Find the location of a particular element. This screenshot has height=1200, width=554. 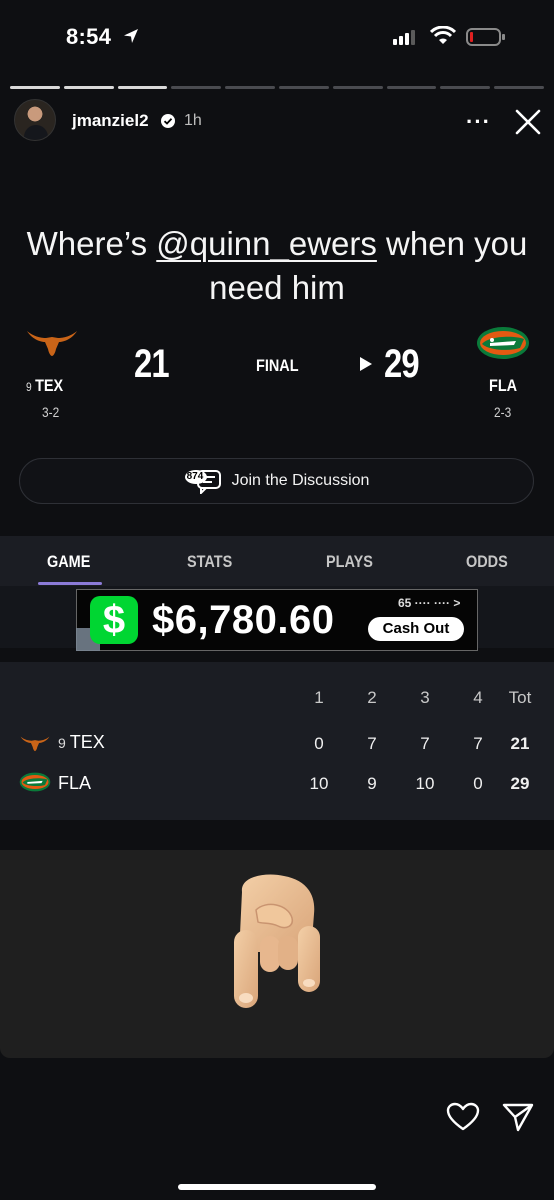

status-time: 8:54 is located at coordinates (89, 36).